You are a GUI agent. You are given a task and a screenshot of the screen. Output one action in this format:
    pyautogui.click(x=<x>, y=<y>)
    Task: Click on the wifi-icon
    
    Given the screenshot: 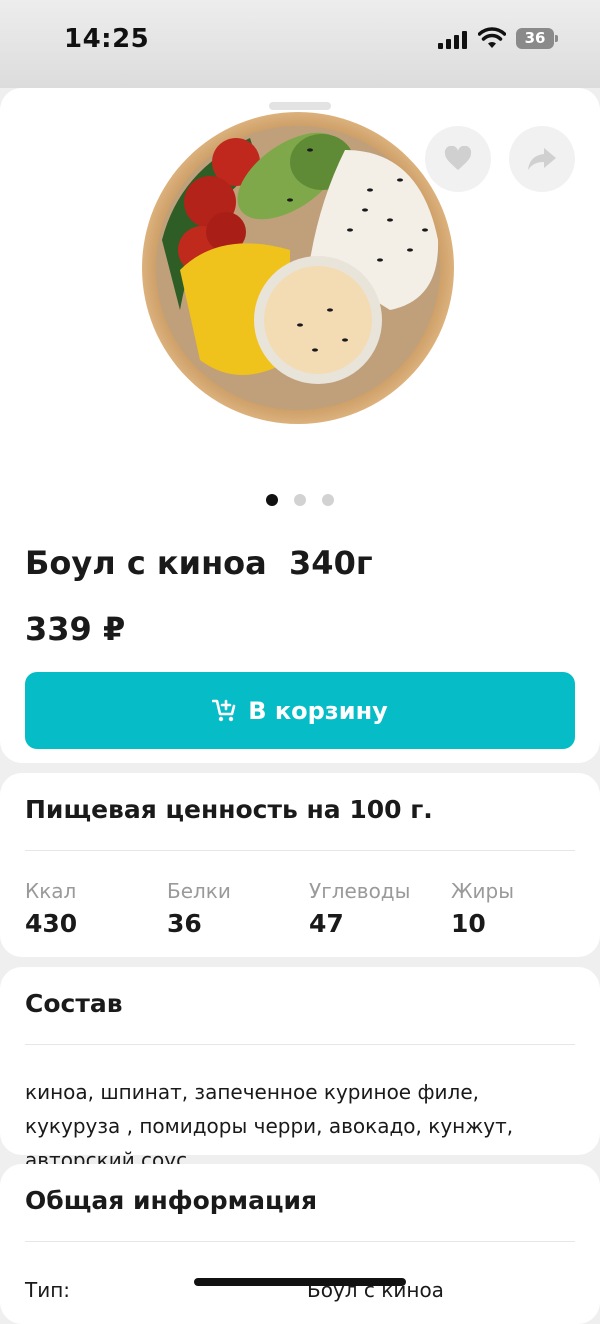 What is the action you would take?
    pyautogui.click(x=492, y=37)
    